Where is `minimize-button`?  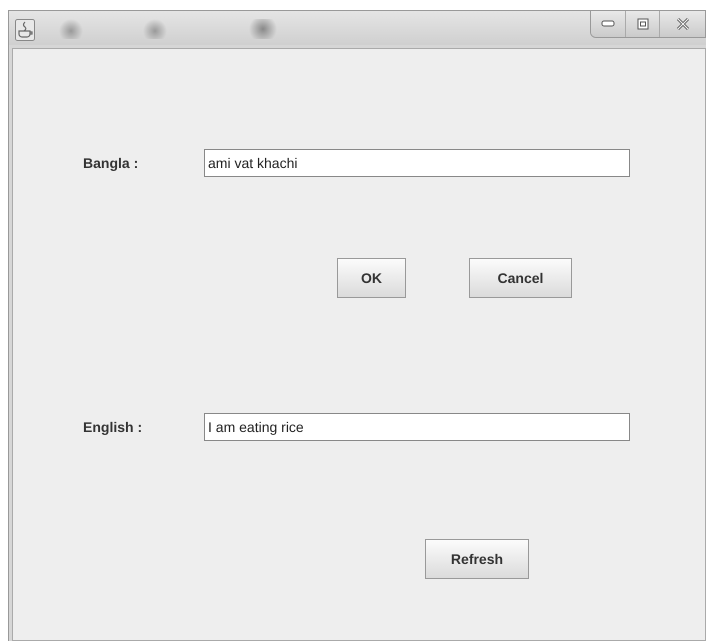
minimize-button is located at coordinates (608, 24).